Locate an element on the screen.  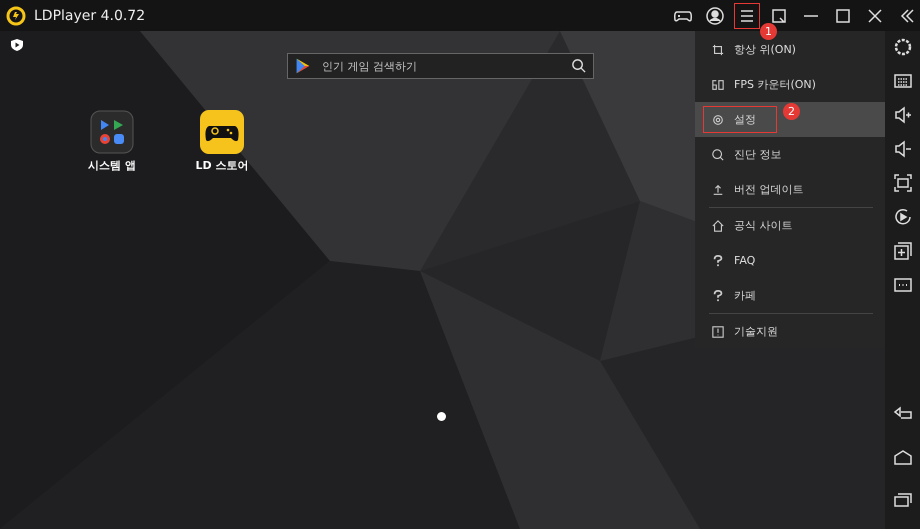
pin-frame-icon is located at coordinates (718, 50).